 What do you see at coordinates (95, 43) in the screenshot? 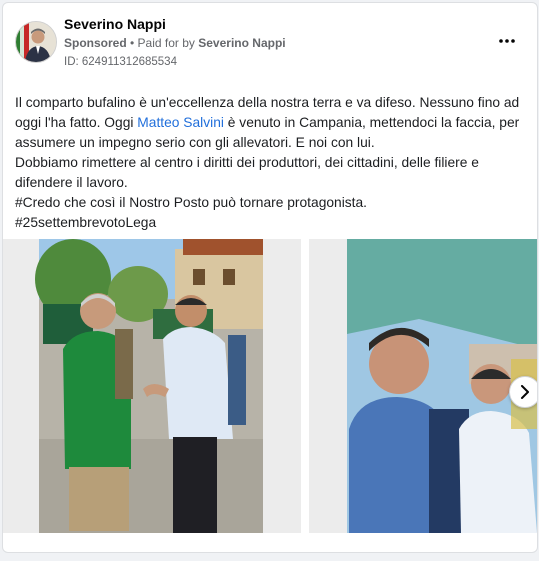
I see `sponsored-label: Sponsored` at bounding box center [95, 43].